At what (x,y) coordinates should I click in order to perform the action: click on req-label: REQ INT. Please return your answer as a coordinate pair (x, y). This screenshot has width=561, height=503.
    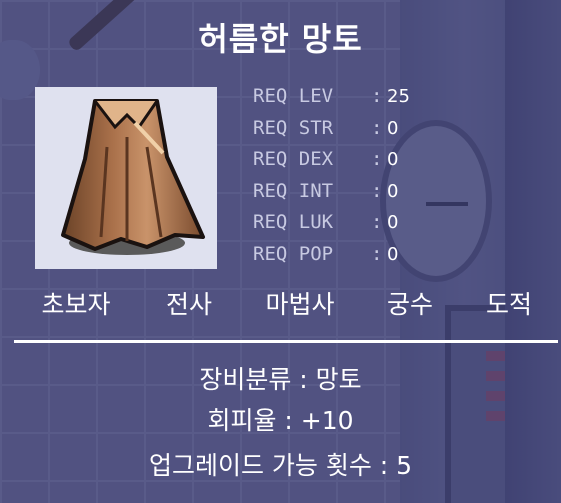
    Looking at the image, I should click on (293, 190).